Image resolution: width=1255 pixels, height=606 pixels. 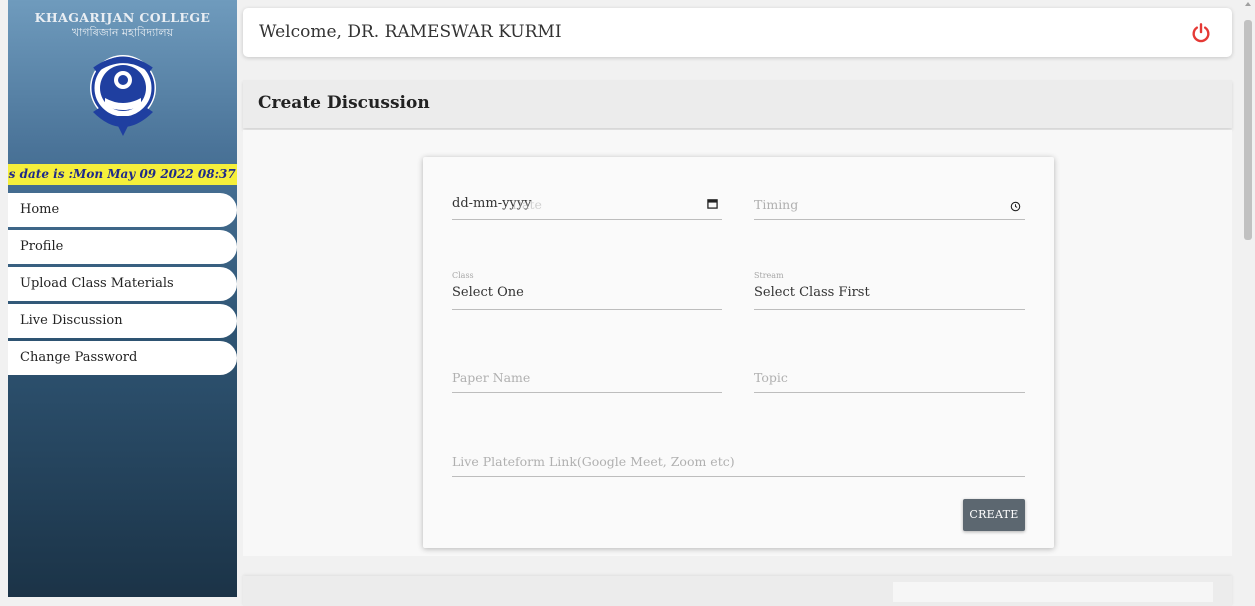 I want to click on sidebar-item-live-discussion: Live Discussion, so click(x=122, y=321).